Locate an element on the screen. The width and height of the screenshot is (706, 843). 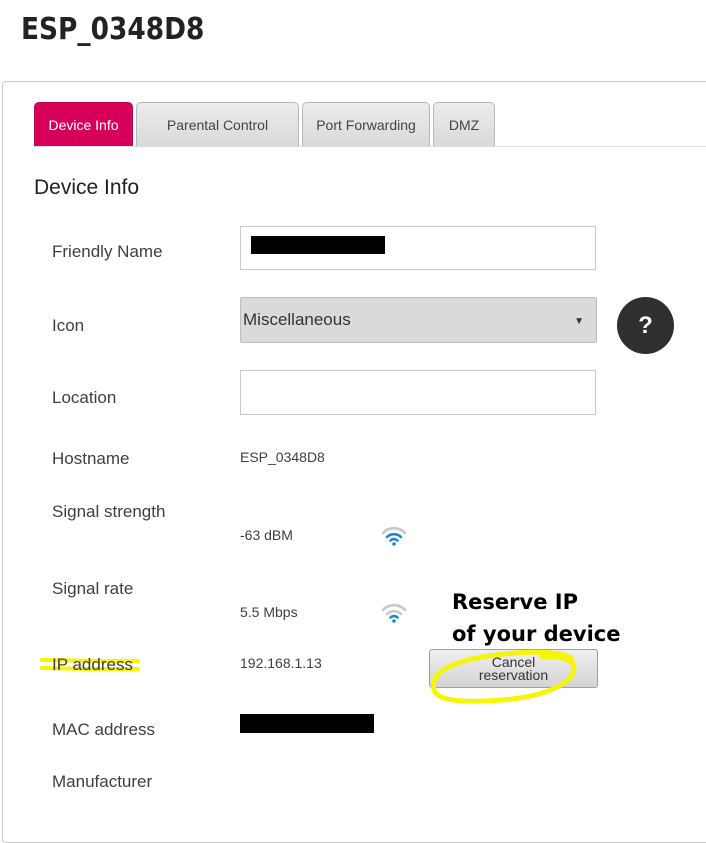
tab-dmz: DMZ is located at coordinates (464, 124).